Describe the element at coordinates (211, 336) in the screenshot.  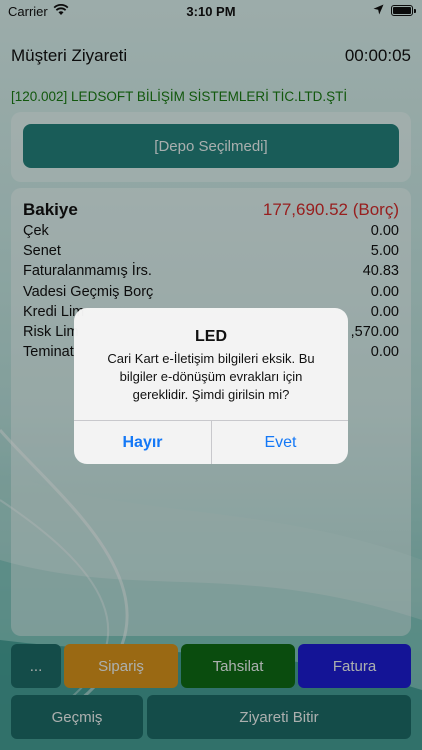
I see `alert-title: LED` at that location.